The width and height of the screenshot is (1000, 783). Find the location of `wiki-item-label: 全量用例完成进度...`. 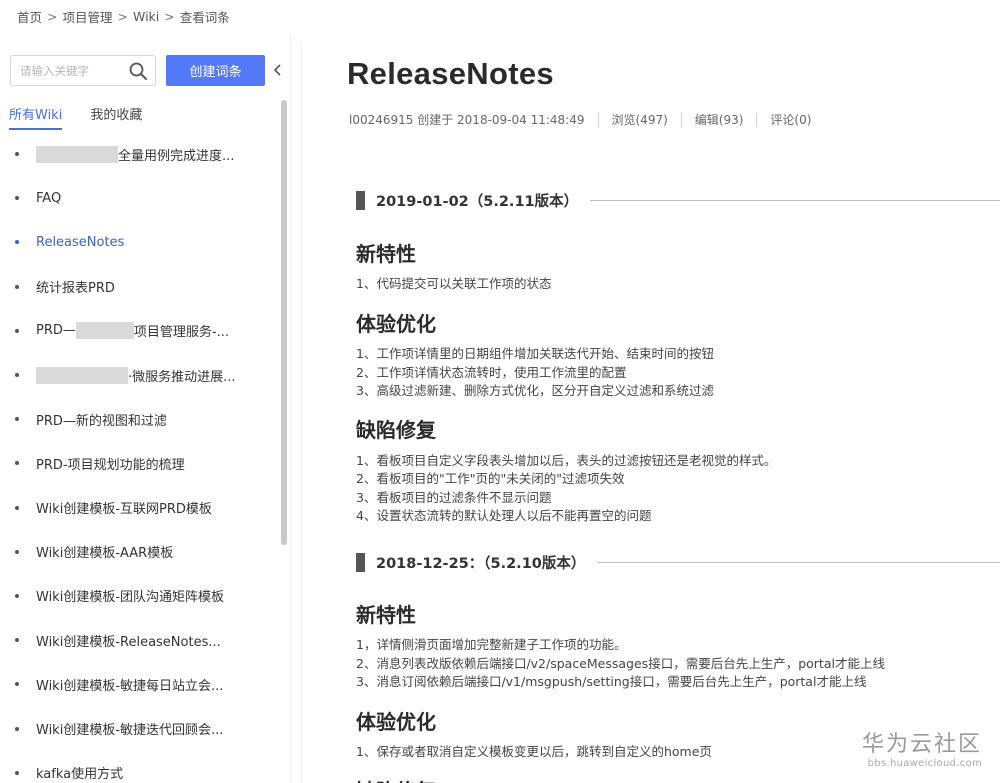

wiki-item-label: 全量用例完成进度... is located at coordinates (176, 156).